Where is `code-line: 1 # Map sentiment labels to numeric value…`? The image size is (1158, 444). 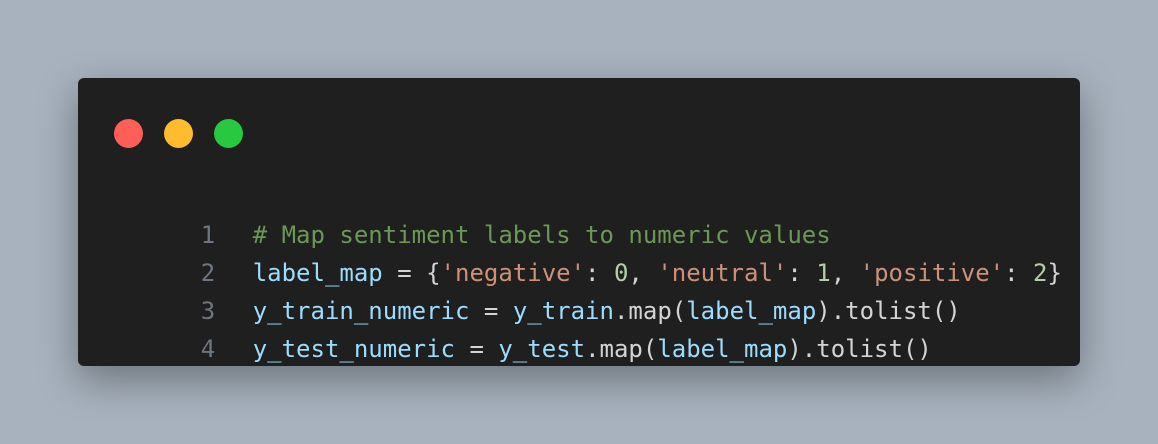 code-line: 1 # Map sentiment labels to numeric value… is located at coordinates (587, 213).